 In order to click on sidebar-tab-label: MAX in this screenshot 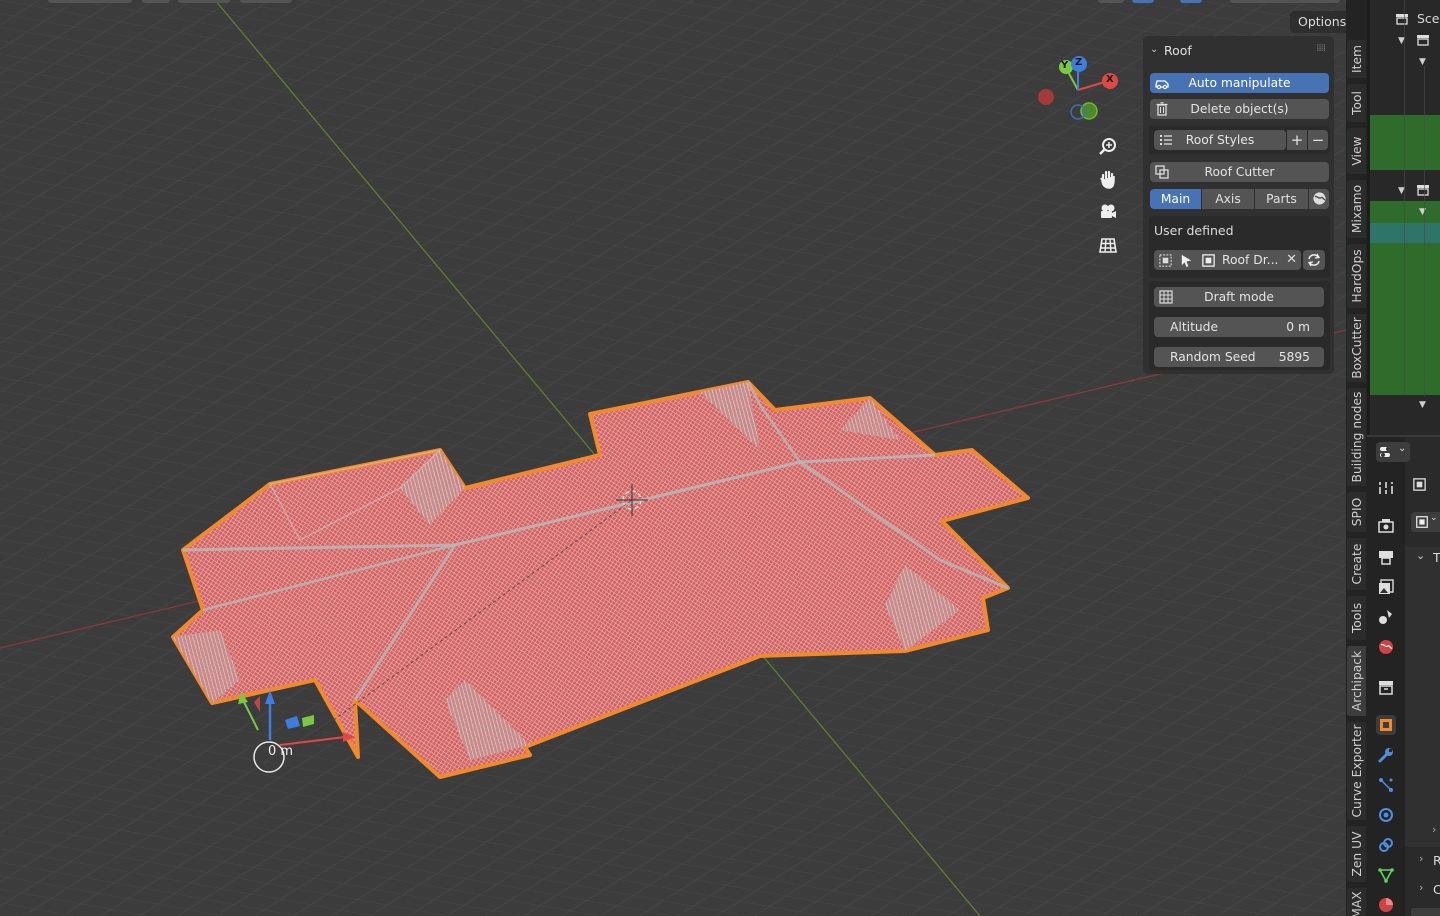, I will do `click(1356, 903)`.